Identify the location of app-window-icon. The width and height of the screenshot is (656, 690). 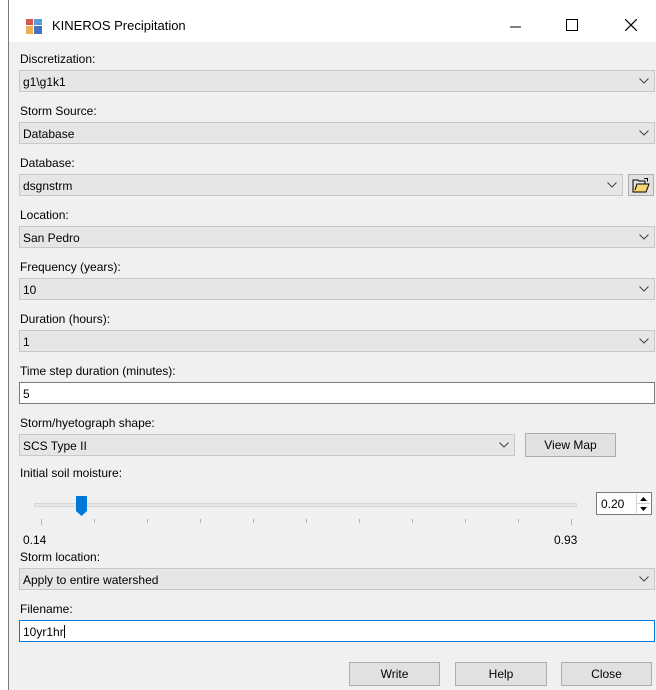
(34, 26).